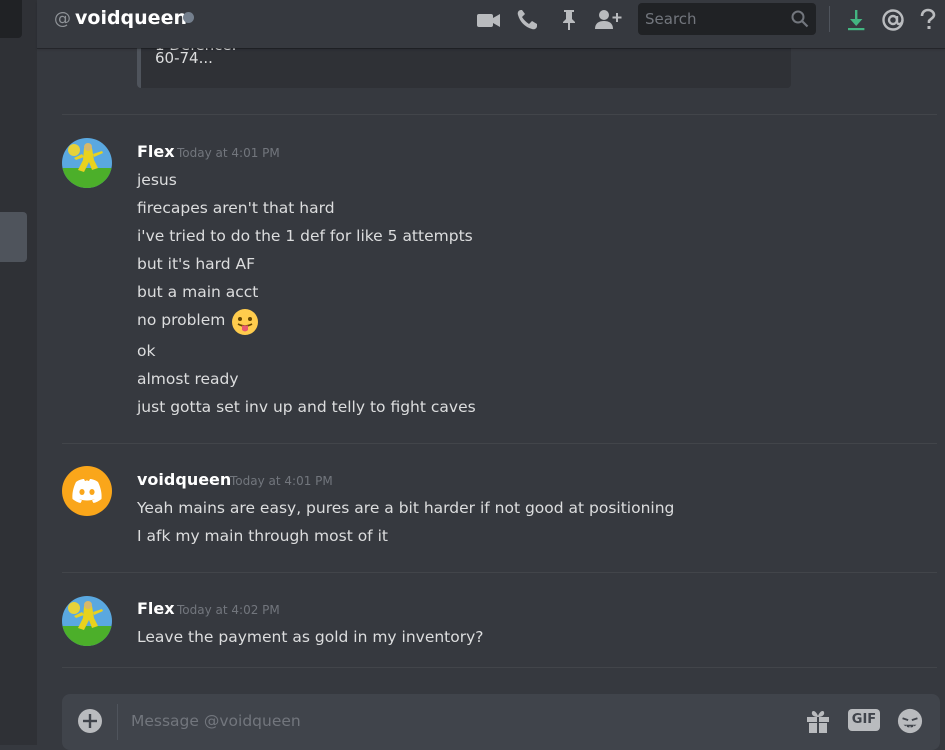 The width and height of the screenshot is (945, 750). What do you see at coordinates (245, 322) in the screenshot?
I see `stuck-out-tongue-emoji-icon` at bounding box center [245, 322].